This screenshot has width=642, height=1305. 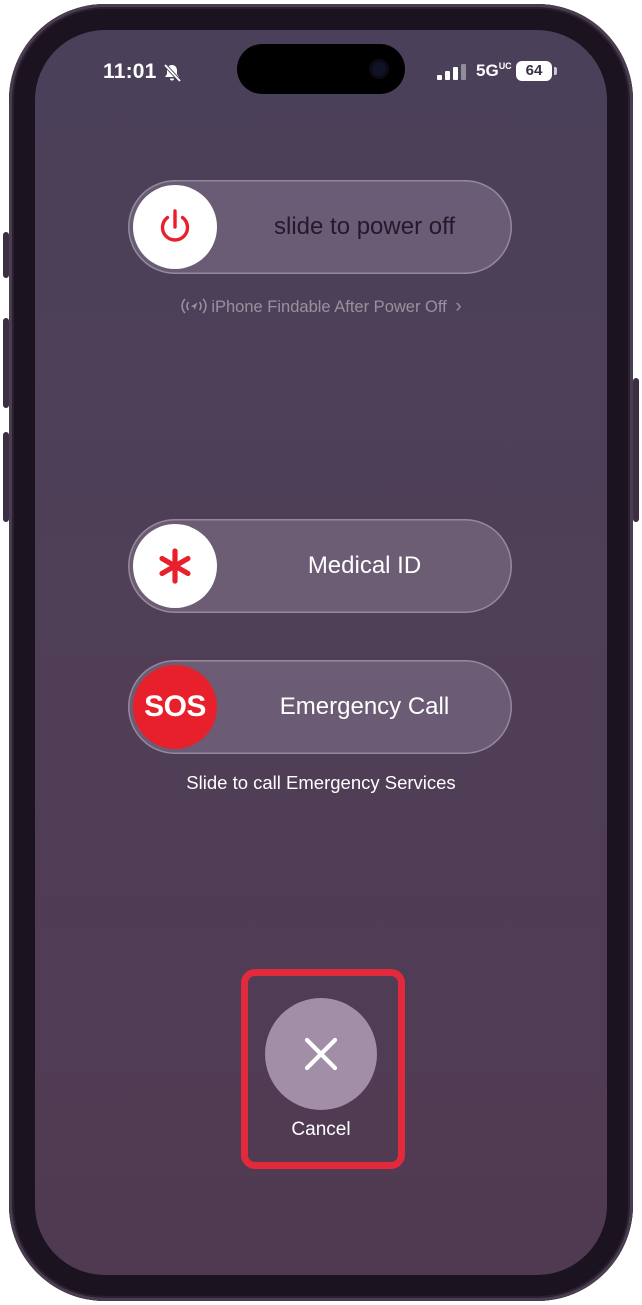 What do you see at coordinates (321, 1129) in the screenshot?
I see `cancel-label: Cancel` at bounding box center [321, 1129].